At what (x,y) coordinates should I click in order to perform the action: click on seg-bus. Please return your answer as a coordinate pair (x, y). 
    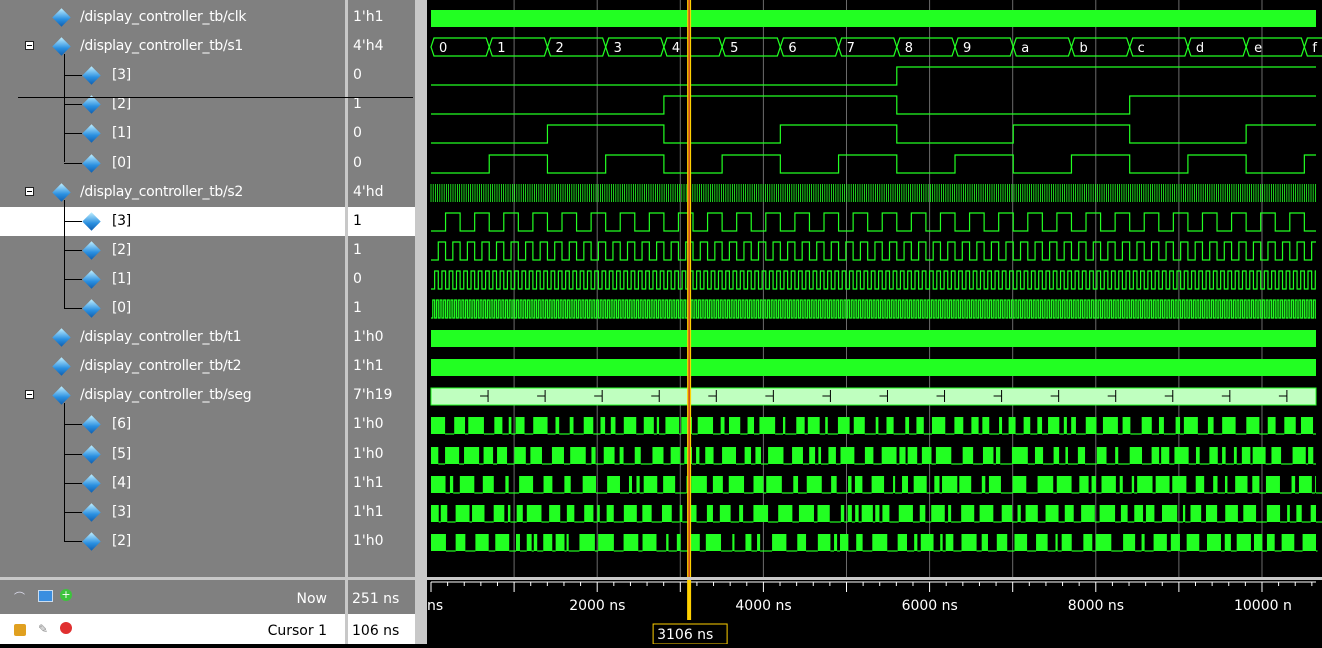
    Looking at the image, I should click on (873, 396).